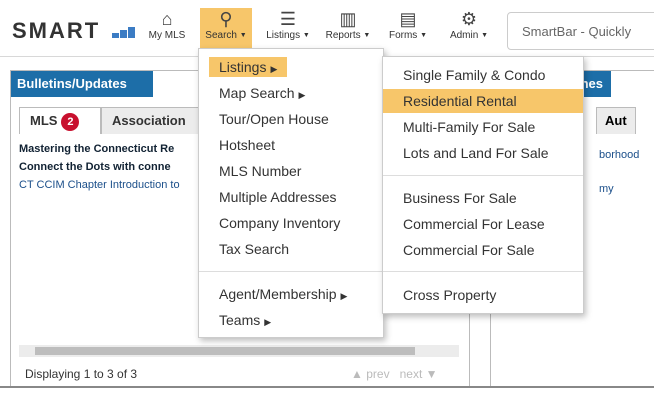 The image size is (654, 403). What do you see at coordinates (291, 197) in the screenshot?
I see `menu-item-multiple-addresses: Multiple Addresses` at bounding box center [291, 197].